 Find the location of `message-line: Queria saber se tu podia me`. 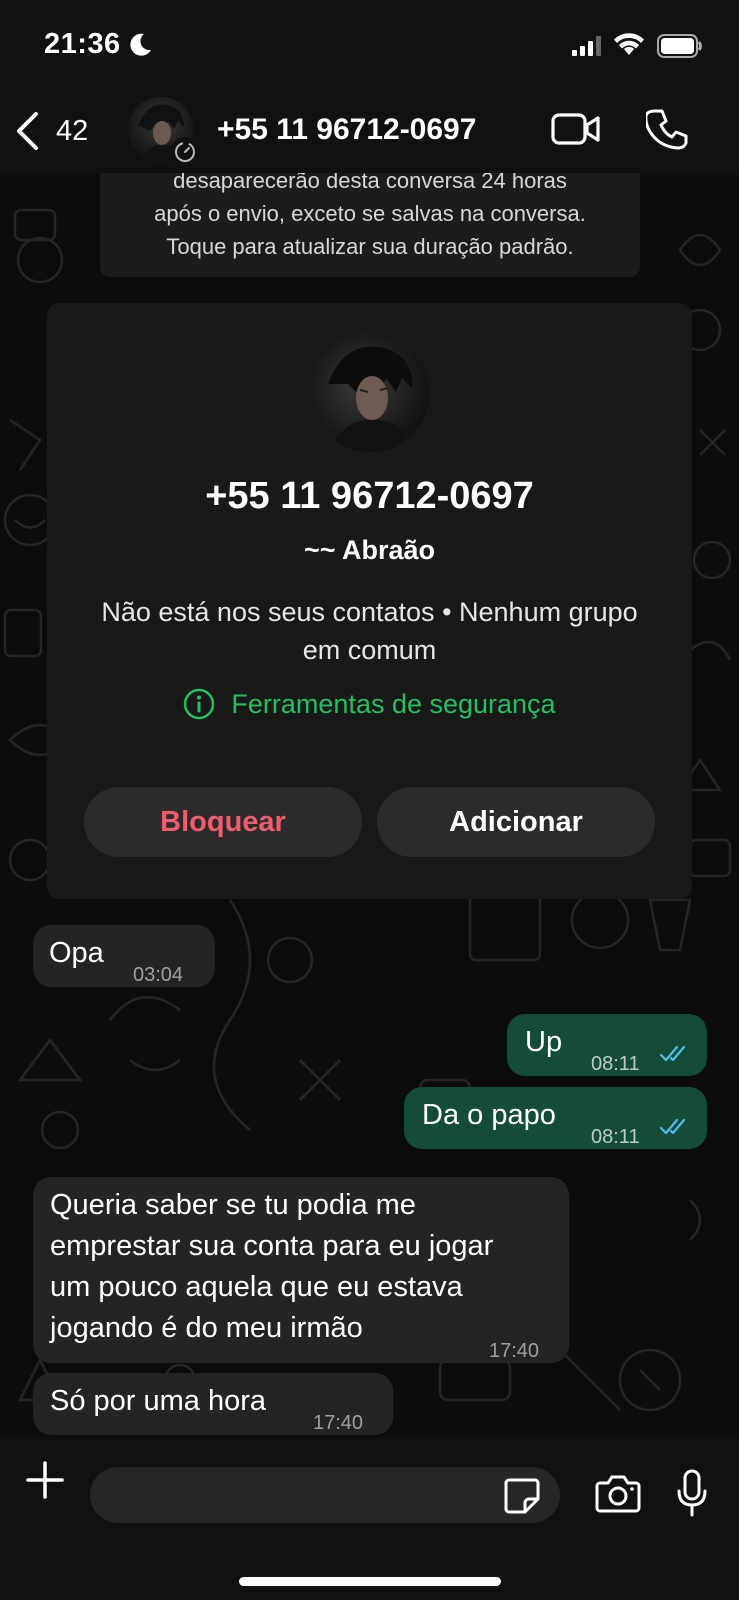

message-line: Queria saber se tu podia me is located at coordinates (233, 1205).